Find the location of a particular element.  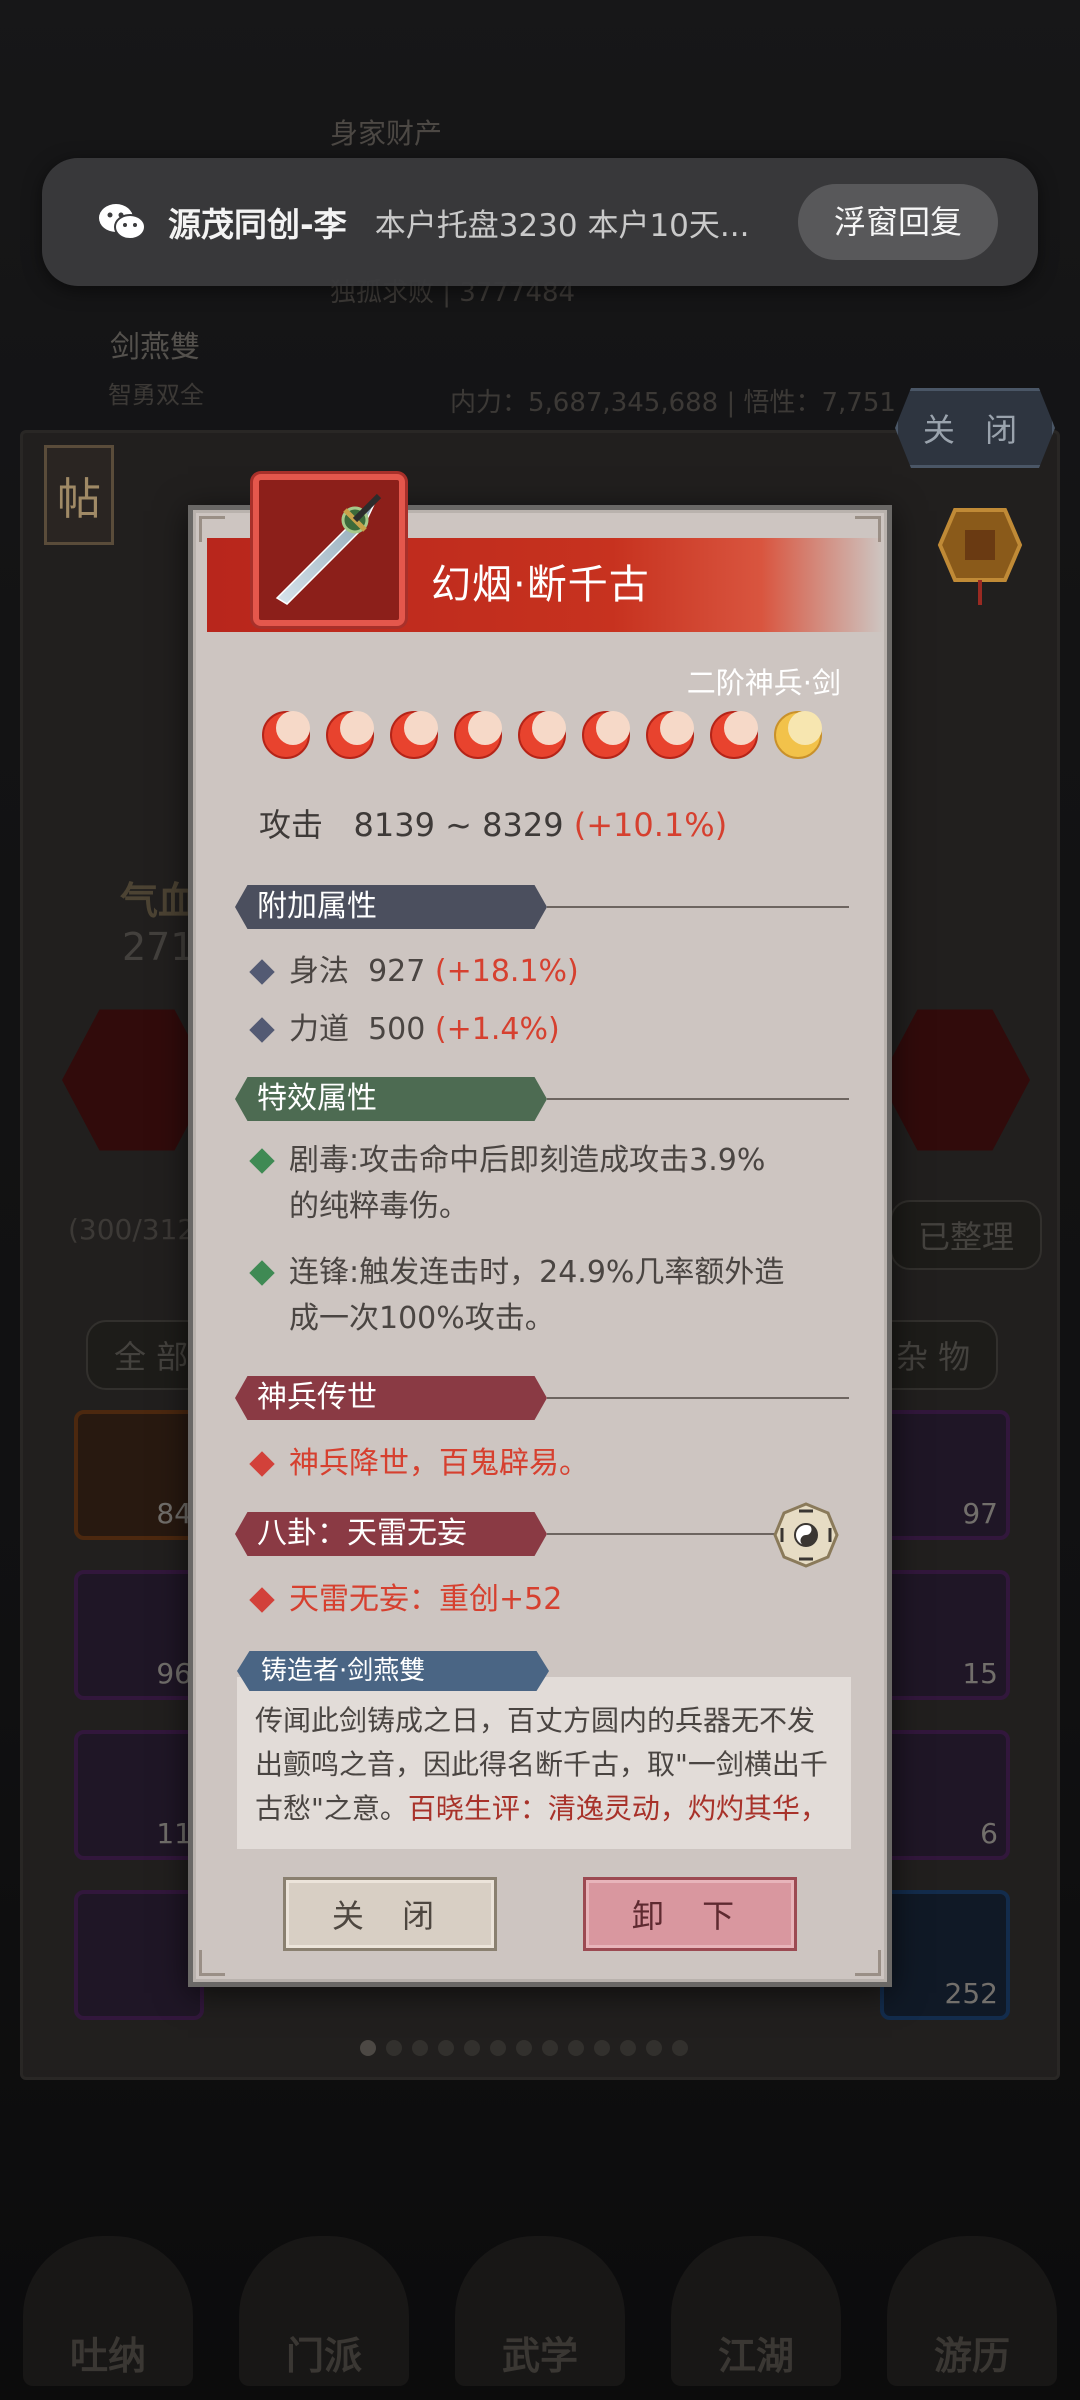

lantern-icon is located at coordinates (980, 556).